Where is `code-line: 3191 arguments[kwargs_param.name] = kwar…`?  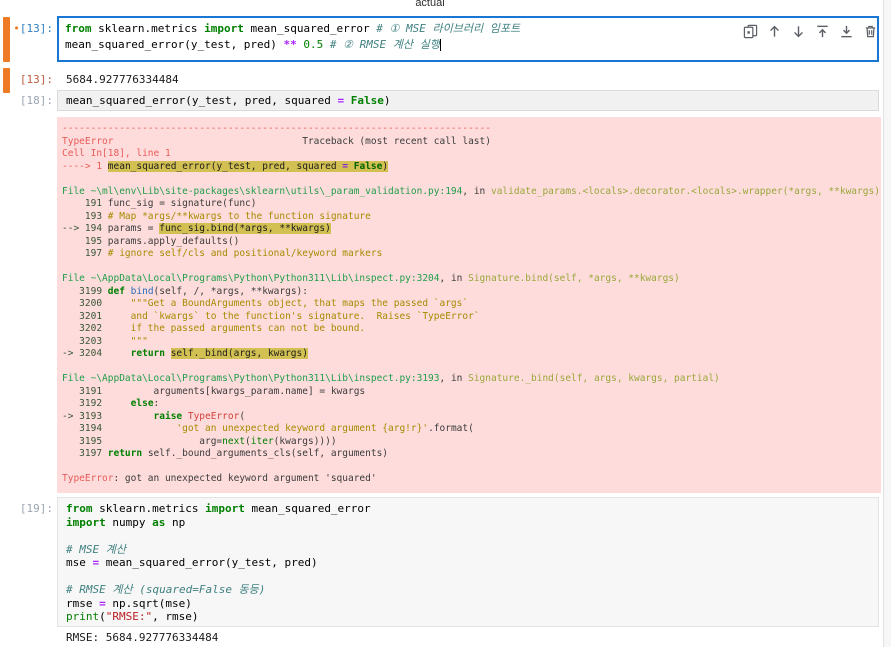
code-line: 3191 arguments[kwargs_param.name] = kwar… is located at coordinates (469, 392).